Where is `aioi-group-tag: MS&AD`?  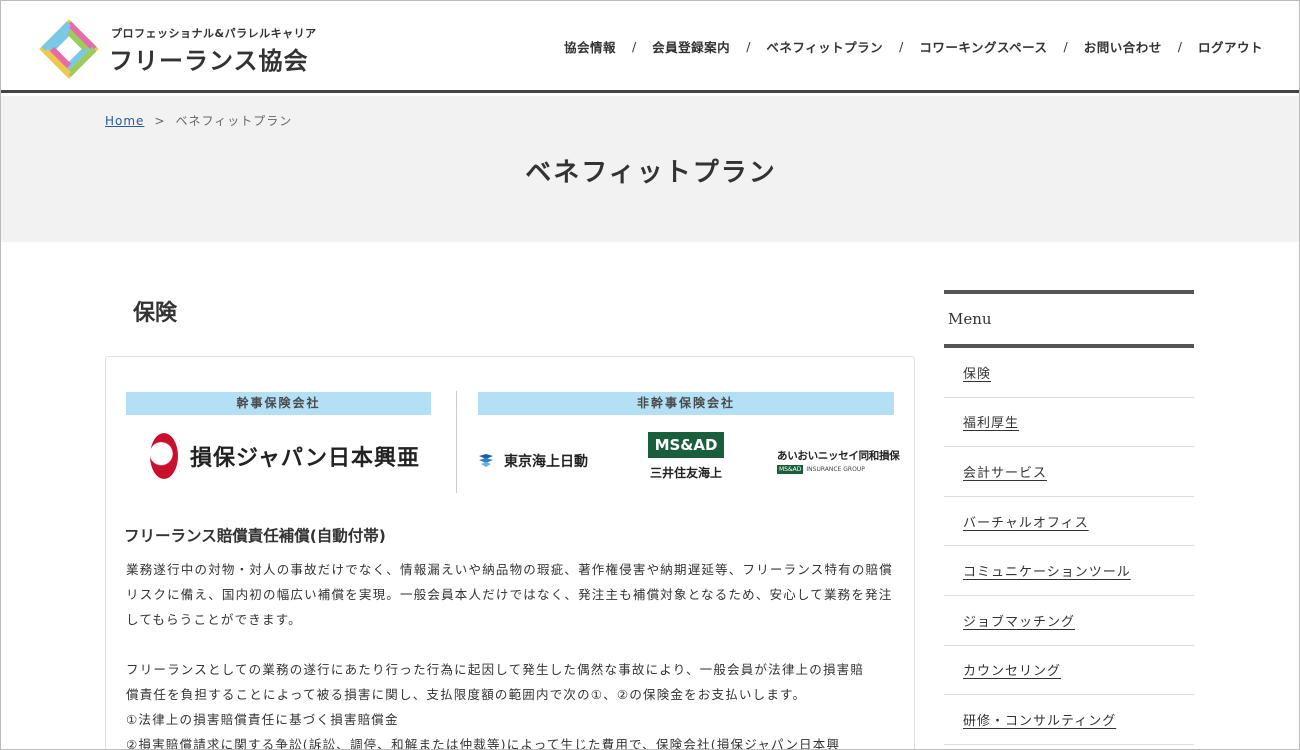
aioi-group-tag: MS&AD is located at coordinates (790, 469).